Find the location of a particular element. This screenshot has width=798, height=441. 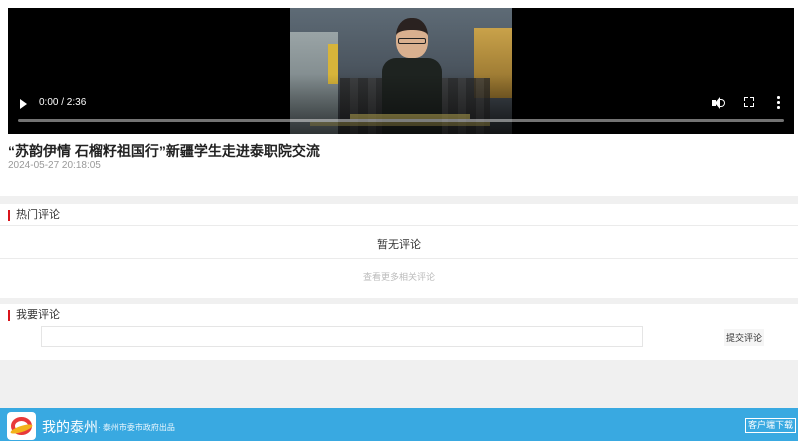

fullscreen-icon is located at coordinates (749, 102).